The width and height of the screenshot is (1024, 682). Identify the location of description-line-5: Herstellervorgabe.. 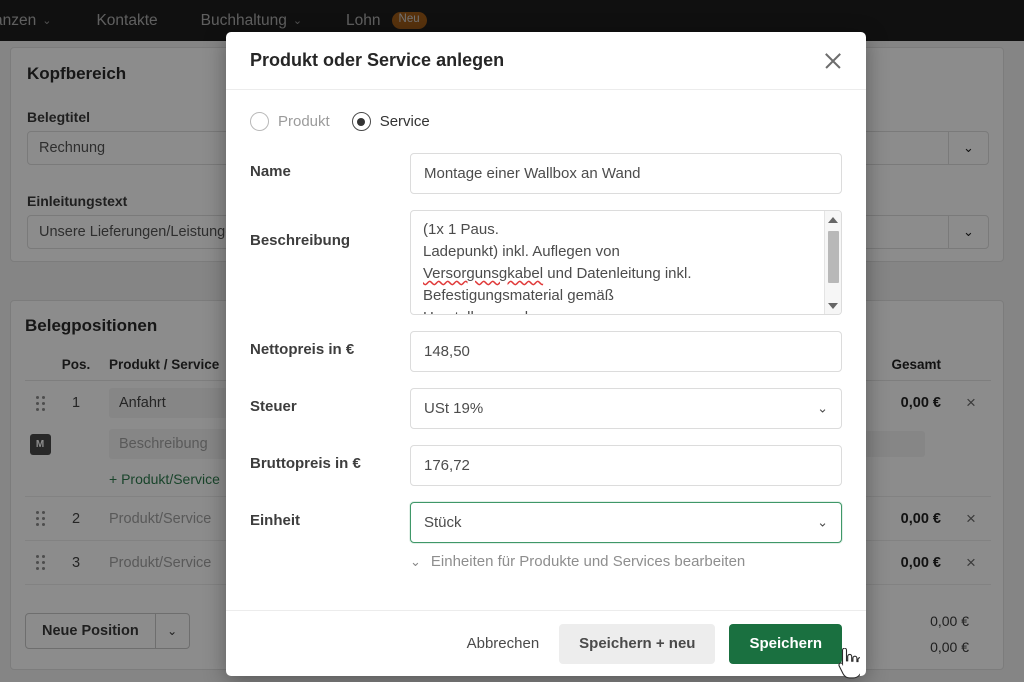
(484, 311).